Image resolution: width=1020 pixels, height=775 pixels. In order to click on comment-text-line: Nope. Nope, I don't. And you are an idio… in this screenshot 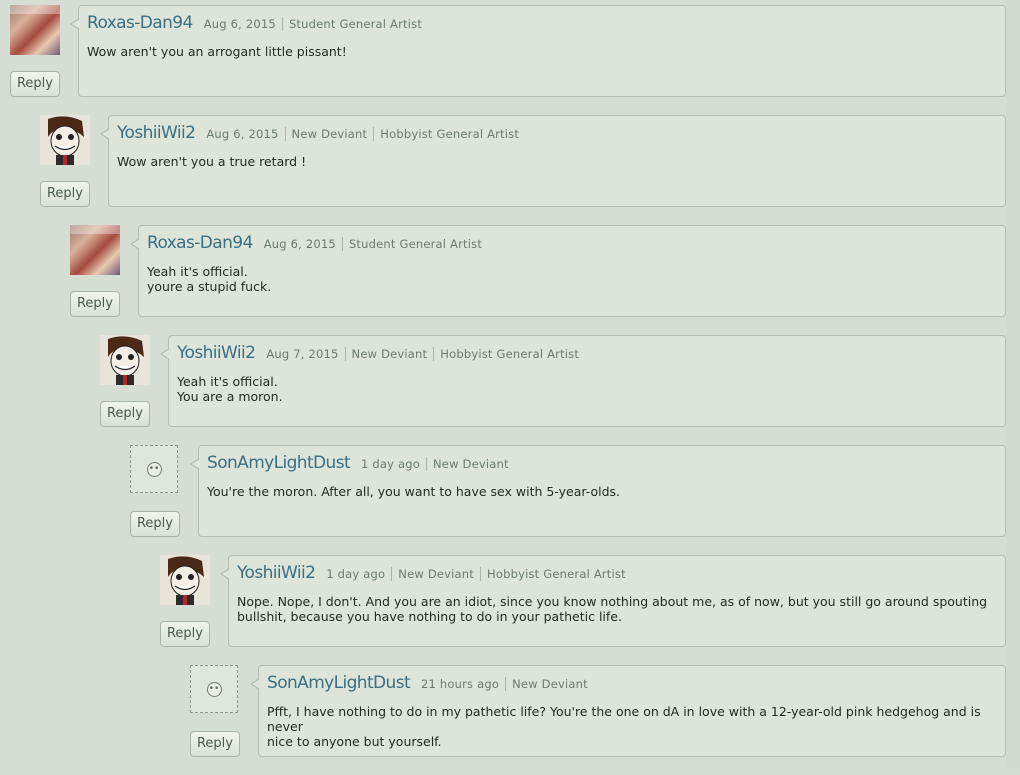, I will do `click(612, 601)`.